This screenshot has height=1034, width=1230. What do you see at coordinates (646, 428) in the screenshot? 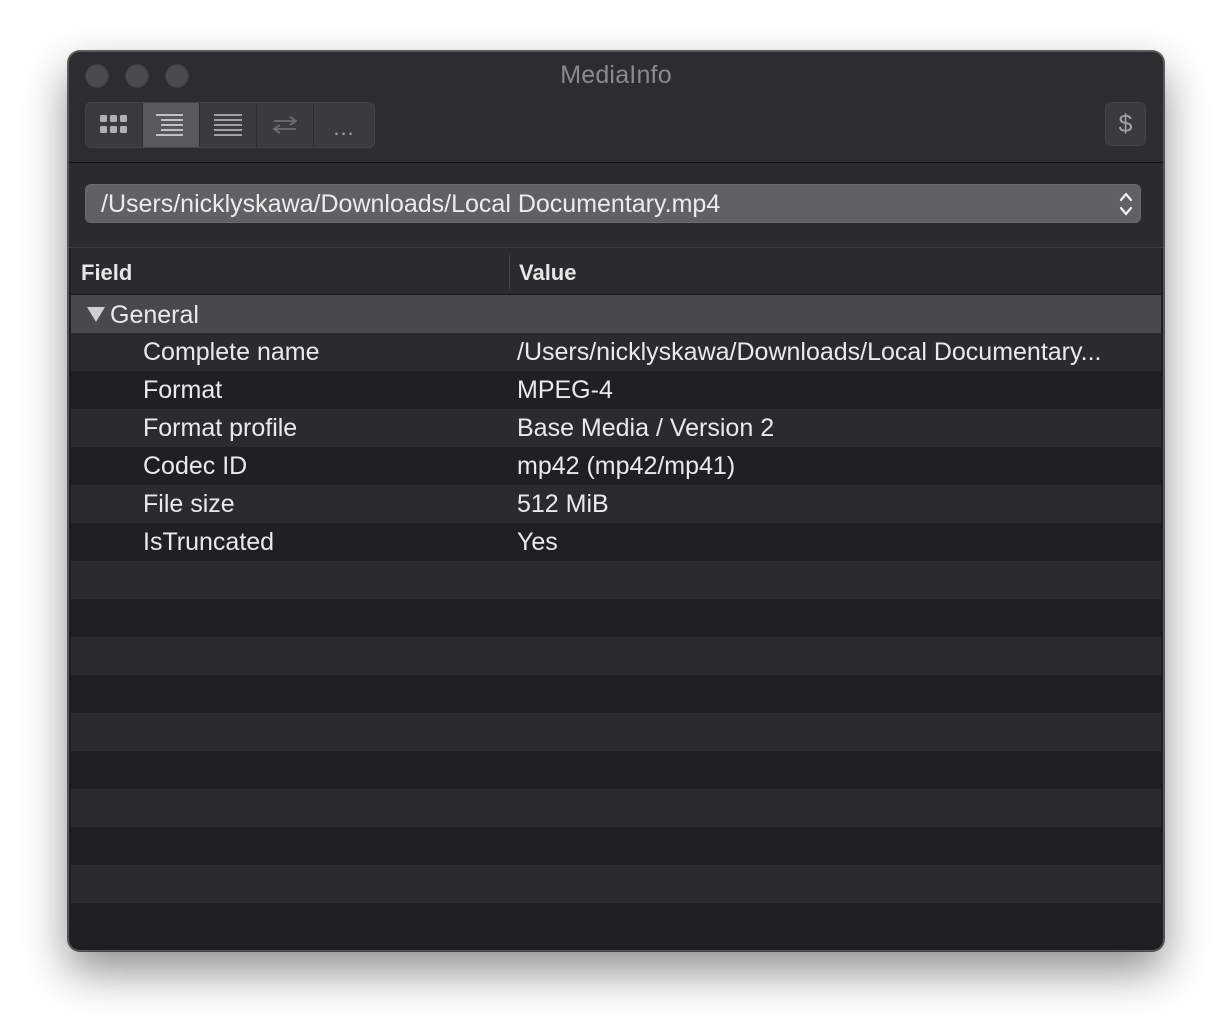
I see `value-cell: Base Media / Version 2` at bounding box center [646, 428].